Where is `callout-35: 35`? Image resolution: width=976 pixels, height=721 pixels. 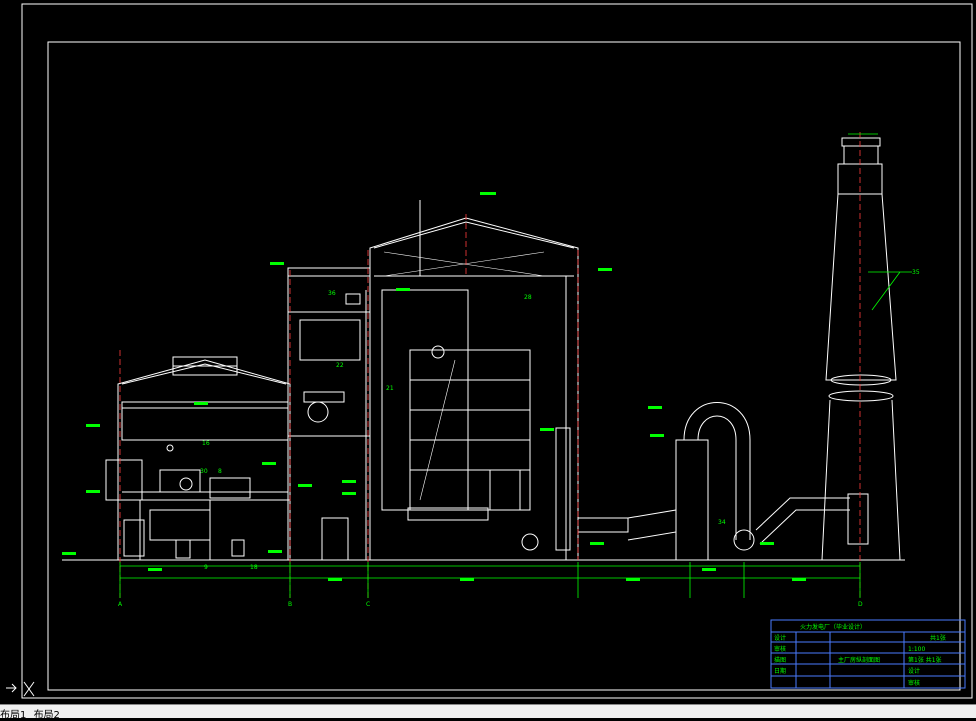 callout-35: 35 is located at coordinates (916, 272).